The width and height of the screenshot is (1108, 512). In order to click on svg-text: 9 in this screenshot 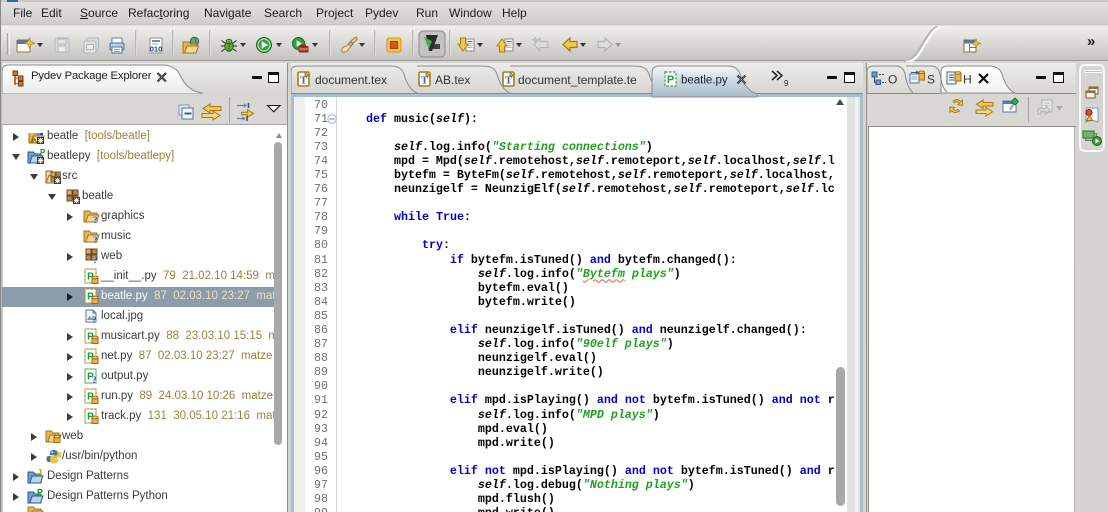, I will do `click(786, 83)`.